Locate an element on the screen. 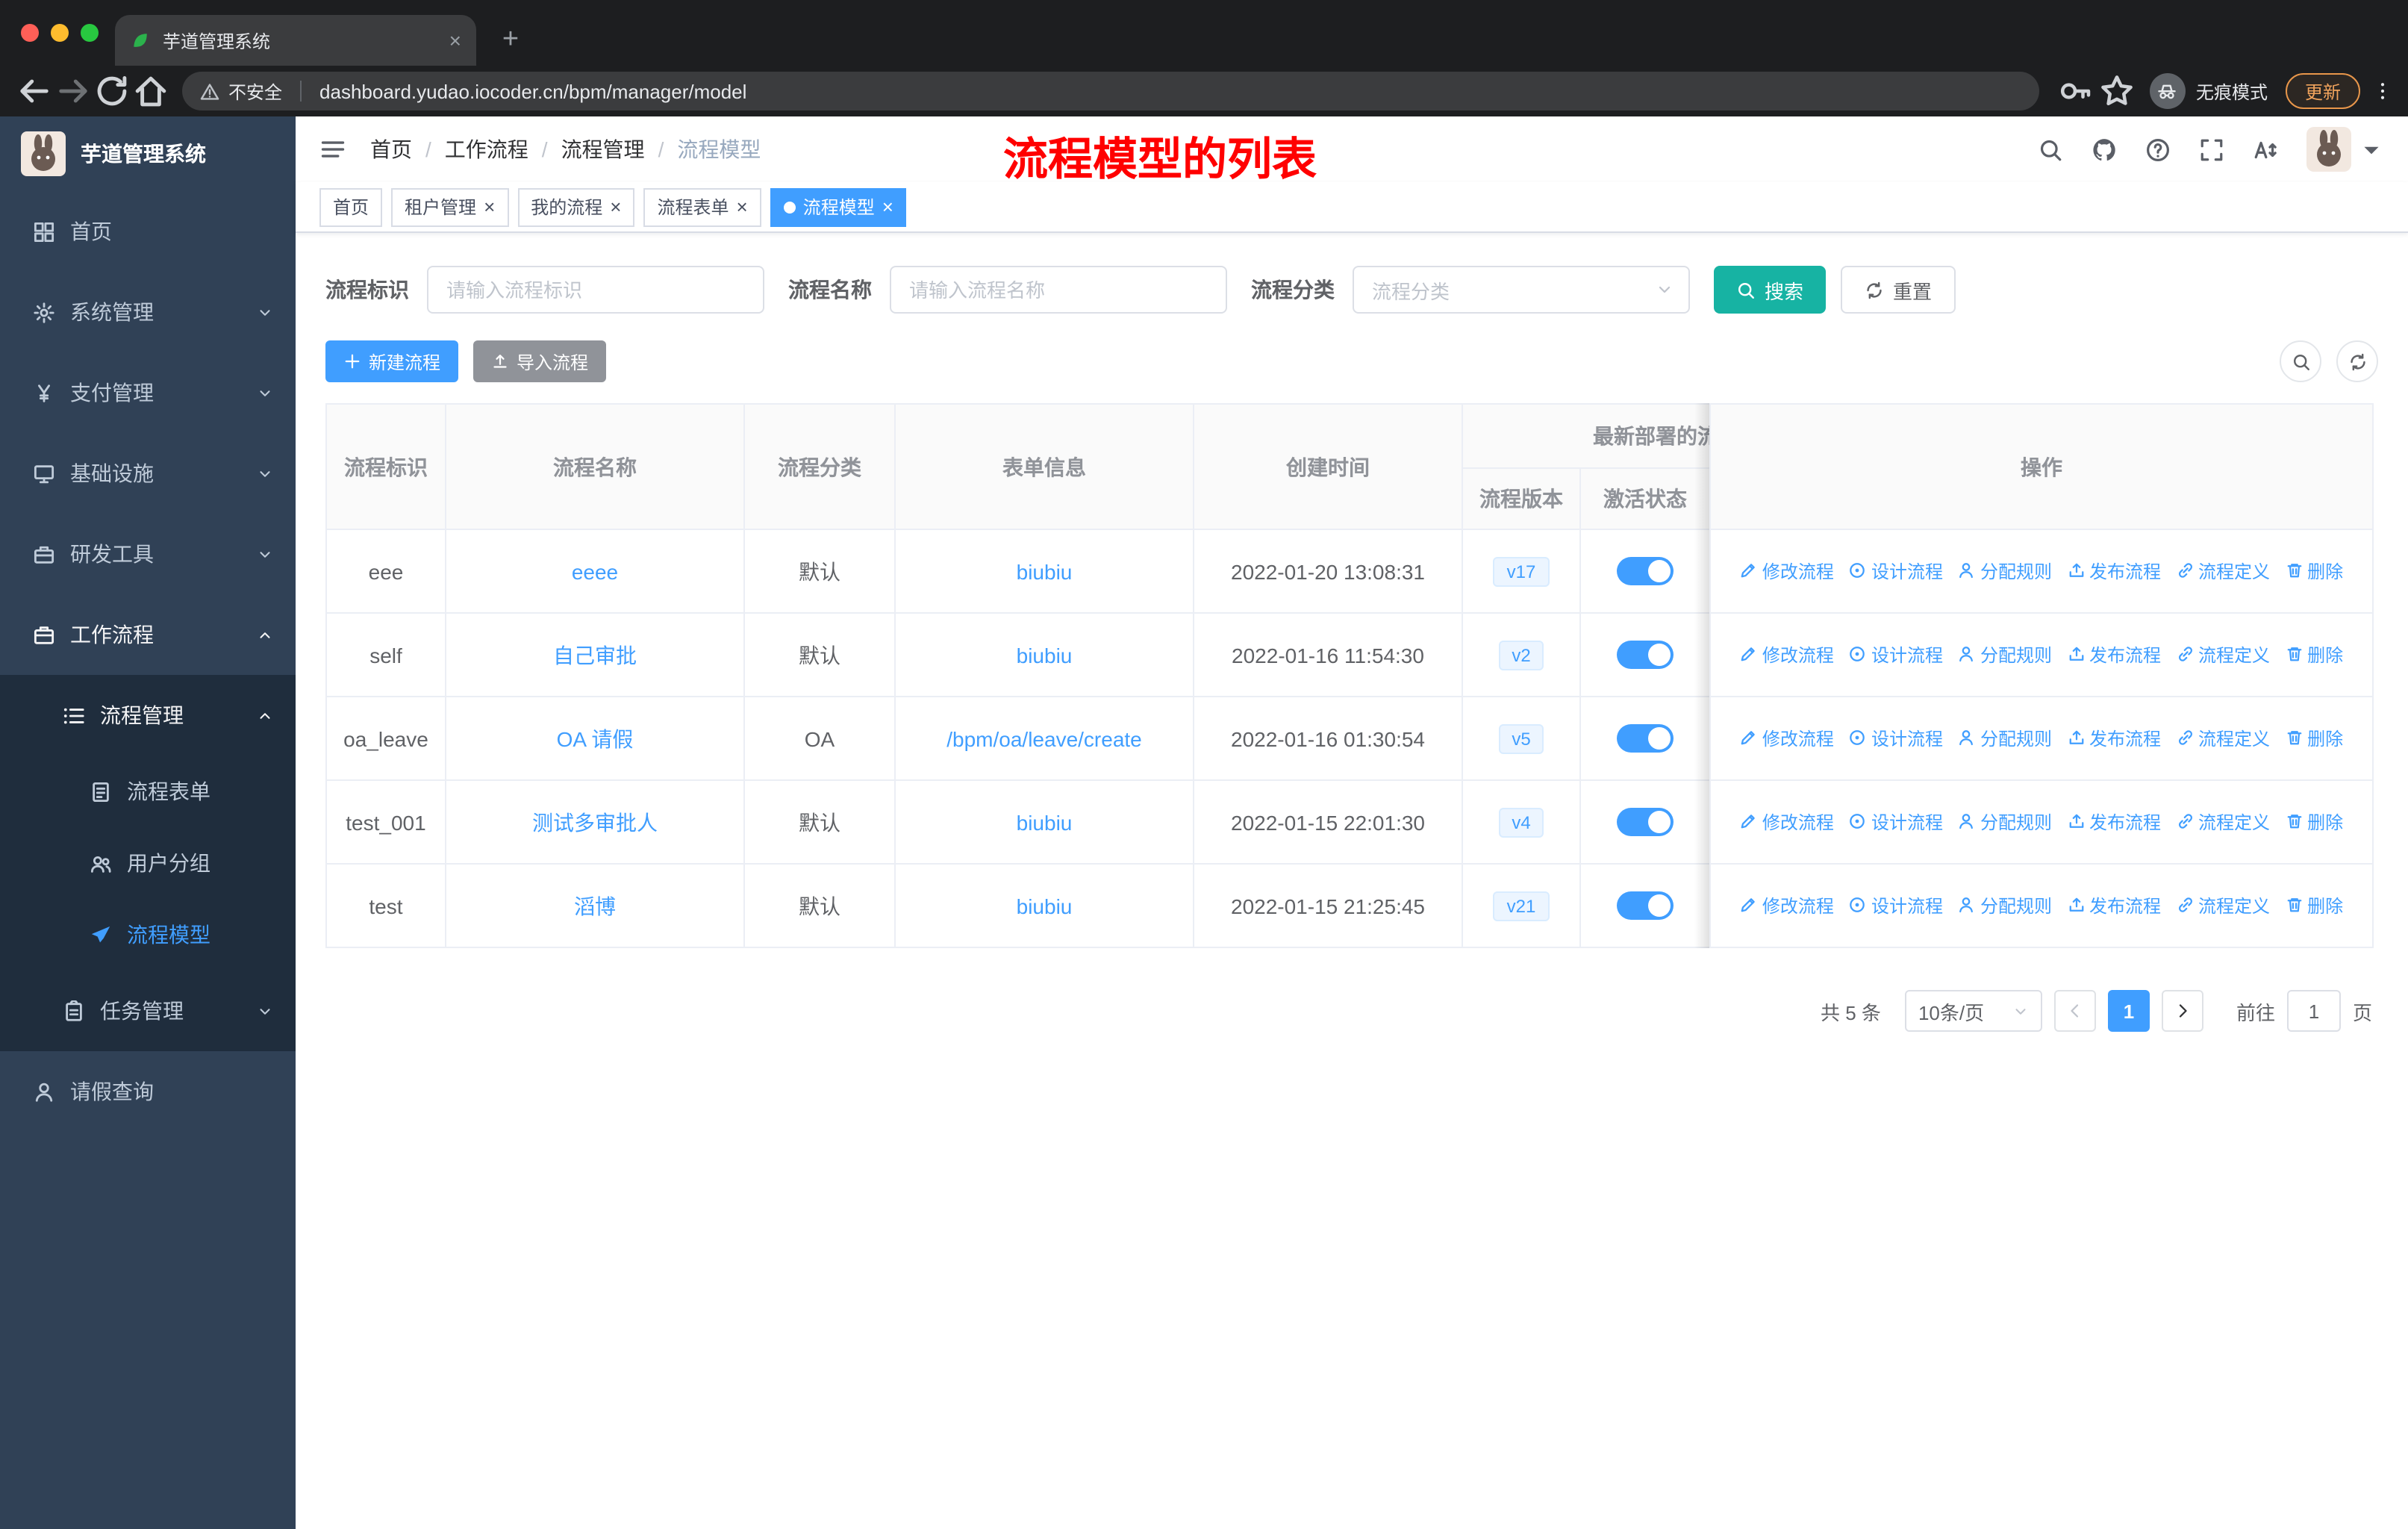 The height and width of the screenshot is (1529, 2408). reload-icon is located at coordinates (112, 91).